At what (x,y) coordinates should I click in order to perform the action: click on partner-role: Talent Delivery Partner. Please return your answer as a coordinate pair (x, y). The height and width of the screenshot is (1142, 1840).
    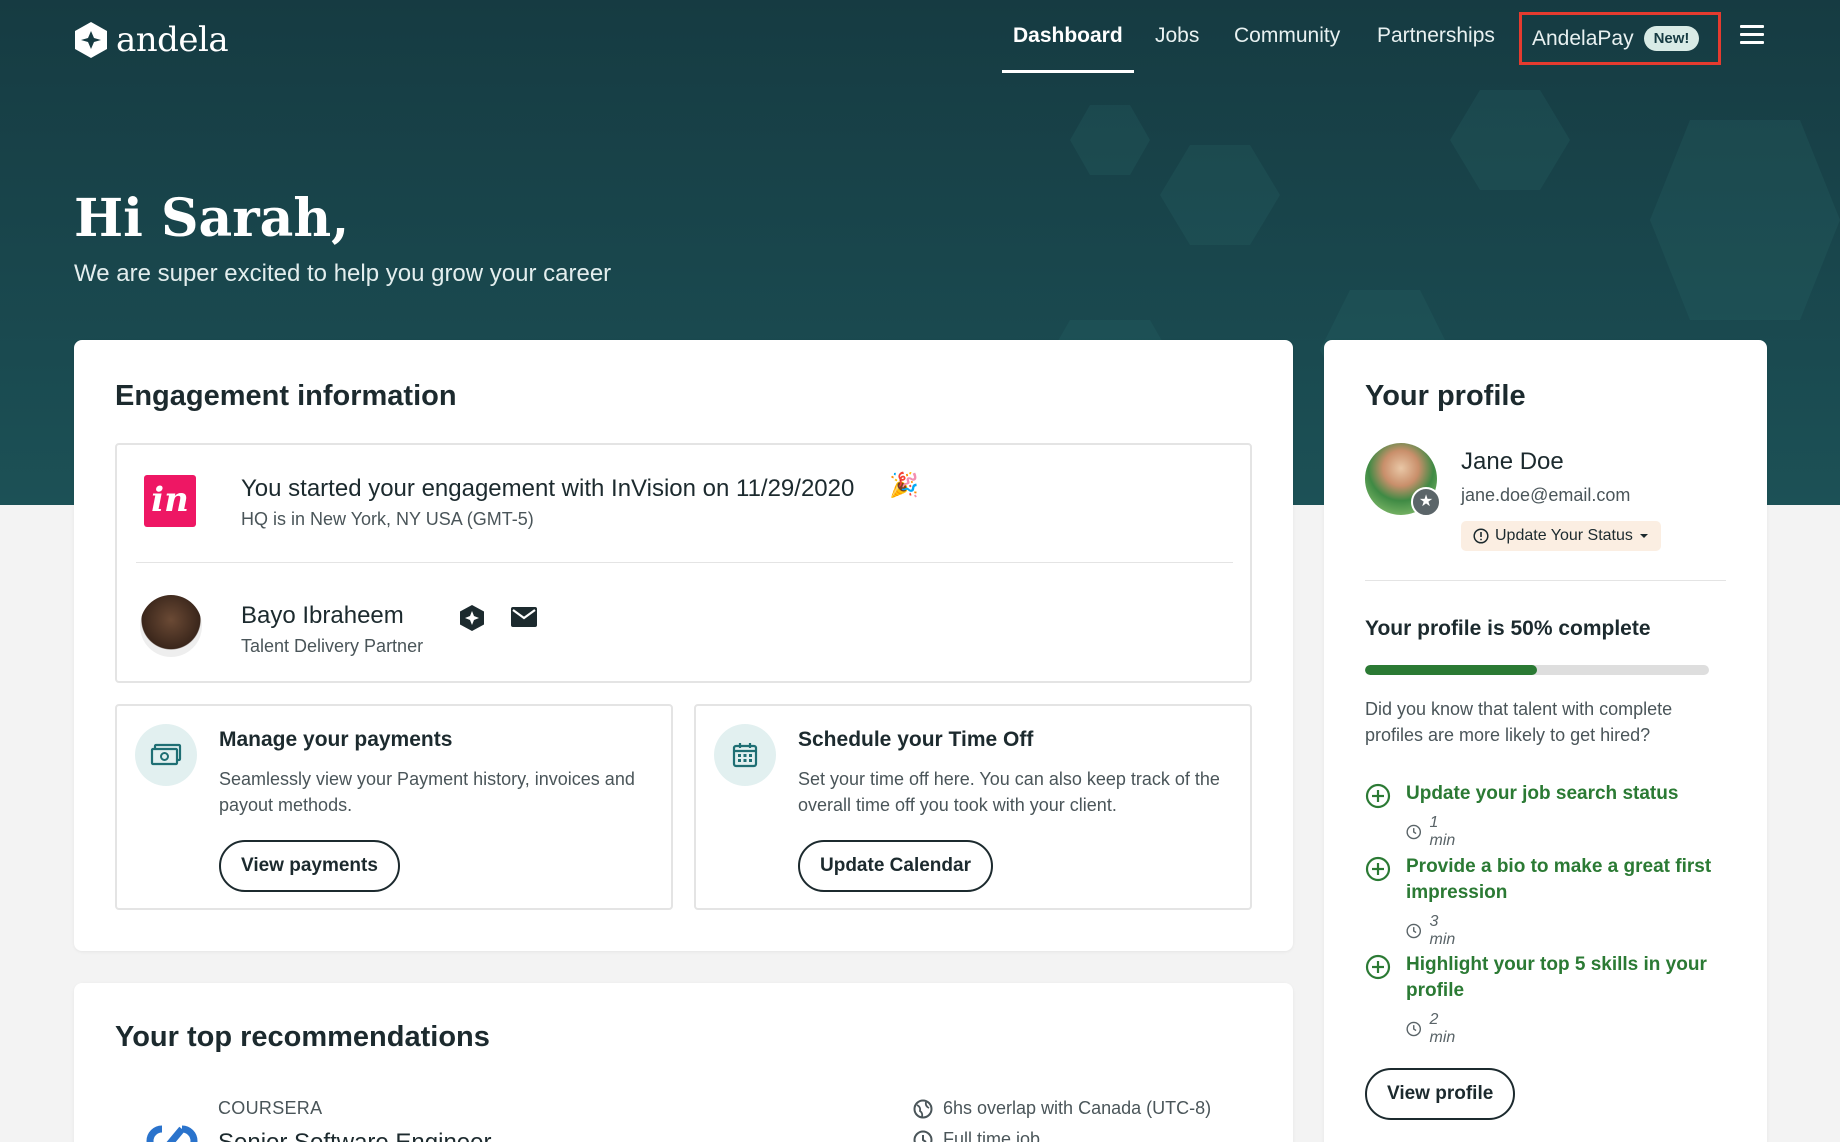
    Looking at the image, I should click on (332, 646).